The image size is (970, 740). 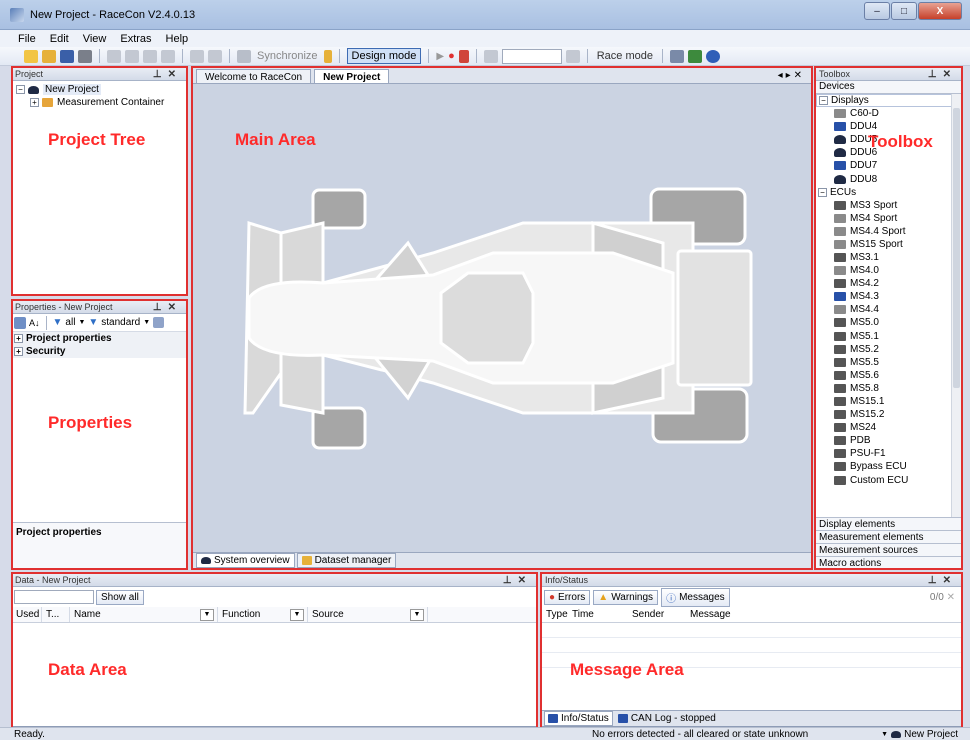 I want to click on filter-standard: standard, so click(x=120, y=322).